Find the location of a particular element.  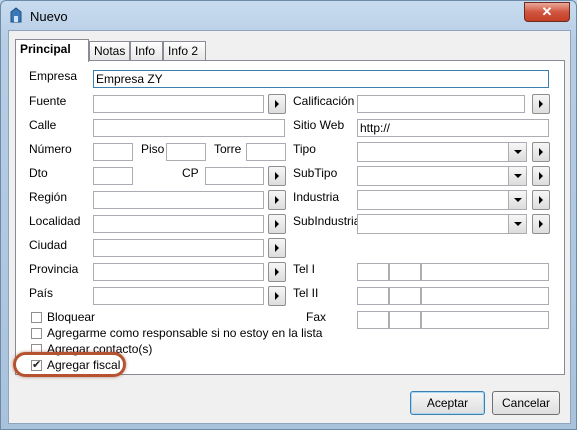

tipo-arrow-button is located at coordinates (541, 152).